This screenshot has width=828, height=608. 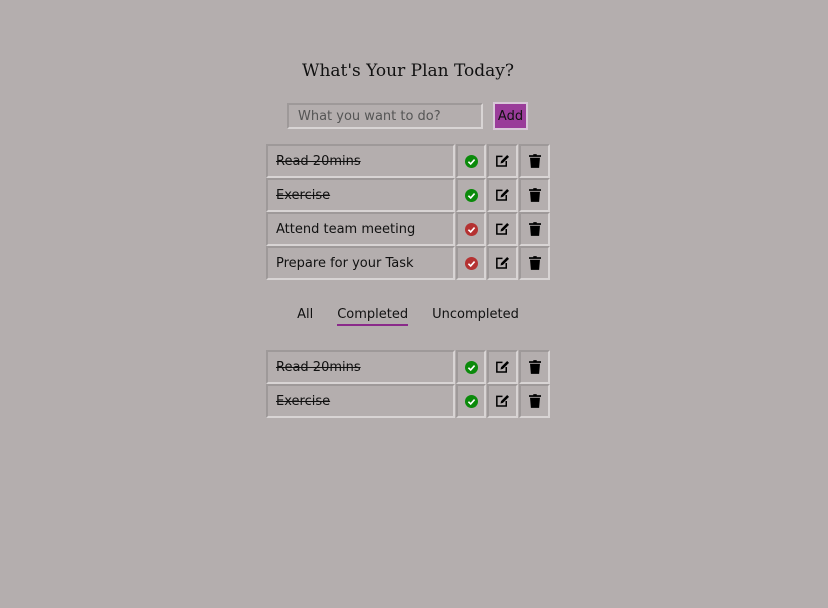 I want to click on task-row: Prepare for your Task, so click(x=408, y=263).